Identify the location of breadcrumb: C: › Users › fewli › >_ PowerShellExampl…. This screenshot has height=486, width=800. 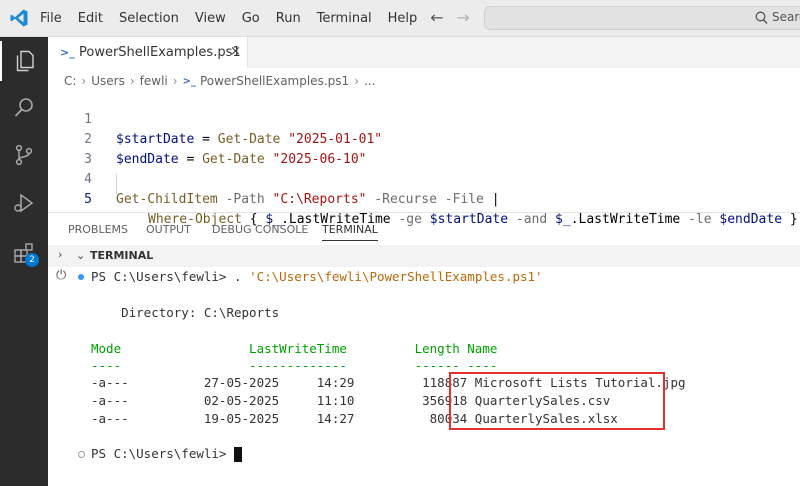
(219, 81).